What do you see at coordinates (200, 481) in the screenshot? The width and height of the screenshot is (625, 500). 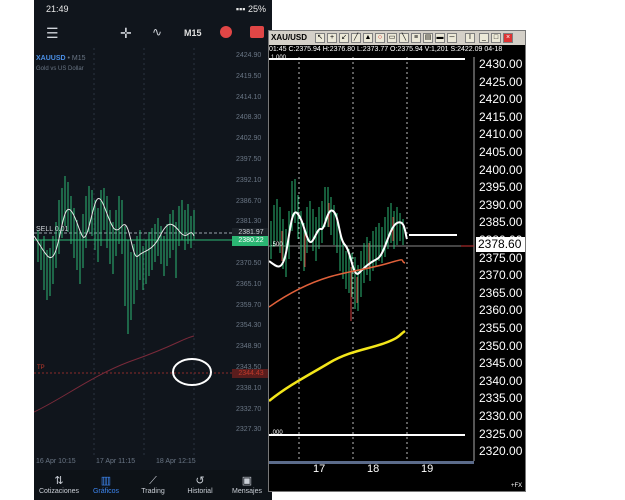 I see `history-icon: ↺` at bounding box center [200, 481].